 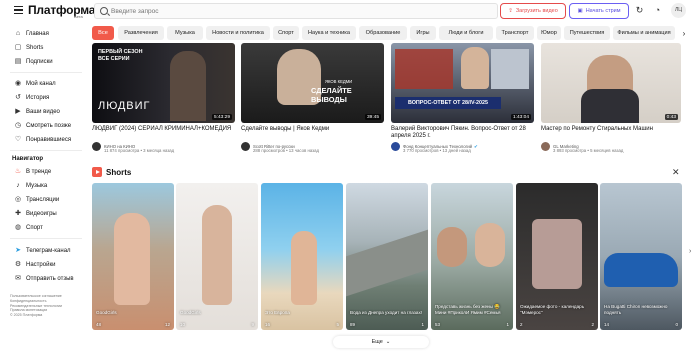 I want to click on likes-count: 2, so click(x=592, y=324).